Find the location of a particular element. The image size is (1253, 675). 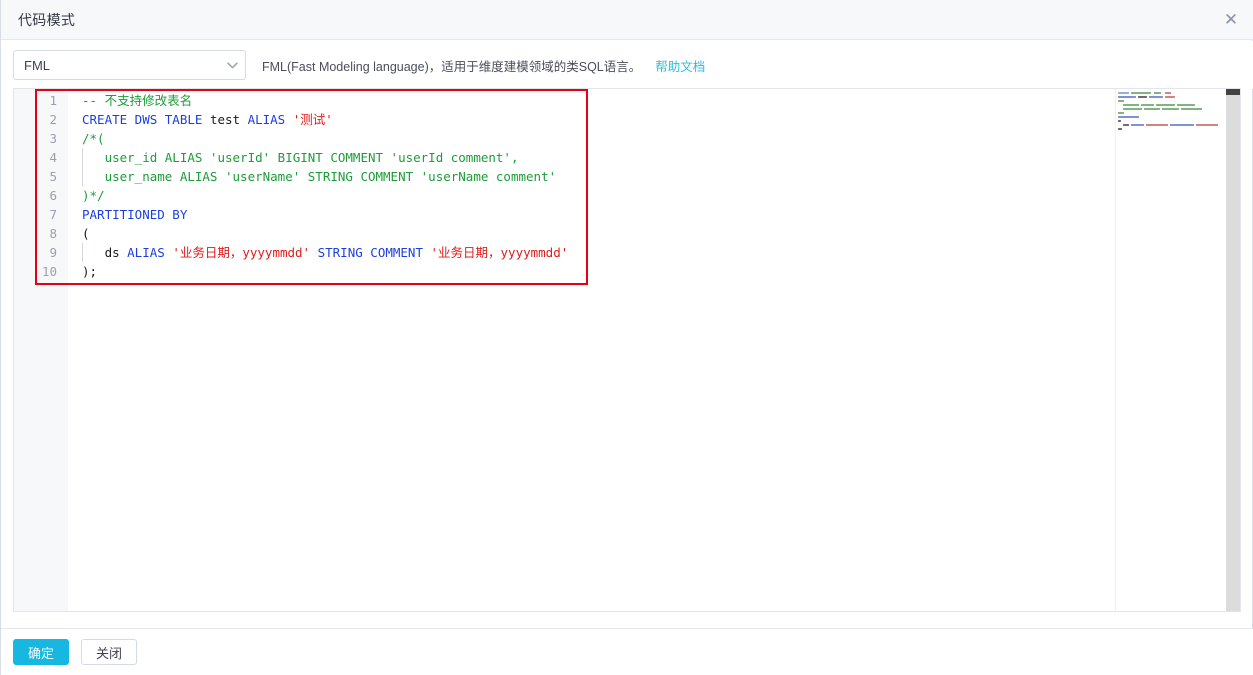

code-token: STRING COMMENT is located at coordinates (374, 252).